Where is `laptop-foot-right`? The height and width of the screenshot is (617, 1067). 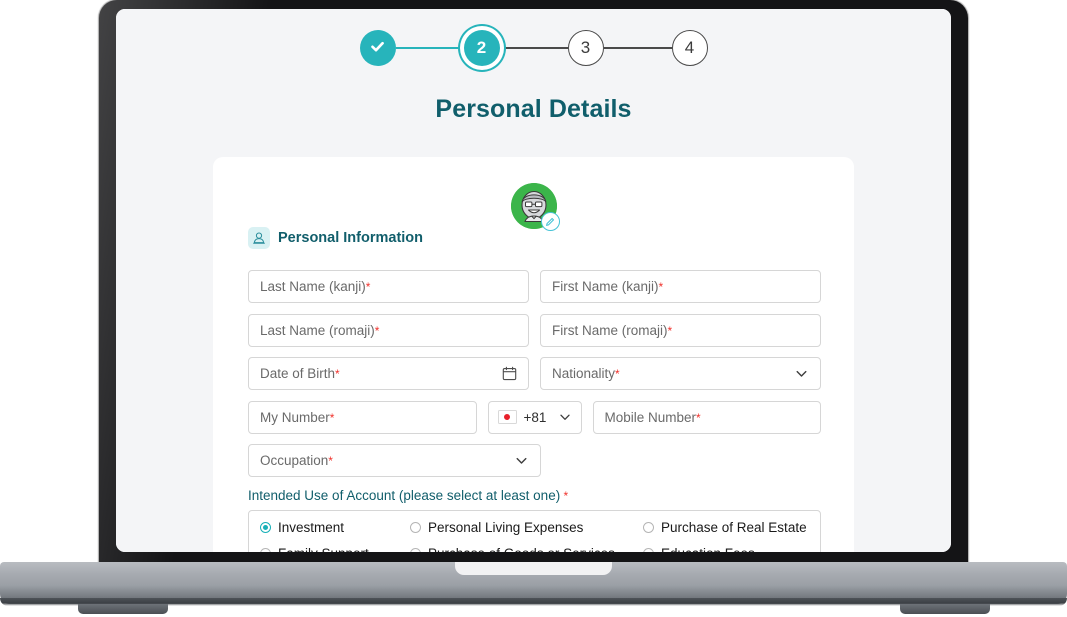 laptop-foot-right is located at coordinates (945, 609).